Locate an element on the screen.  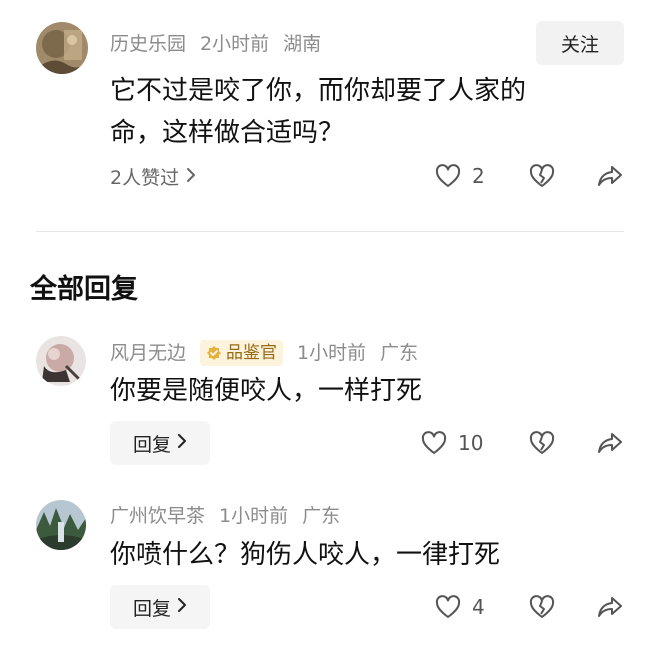
reply-2-dislike-button is located at coordinates (542, 607).